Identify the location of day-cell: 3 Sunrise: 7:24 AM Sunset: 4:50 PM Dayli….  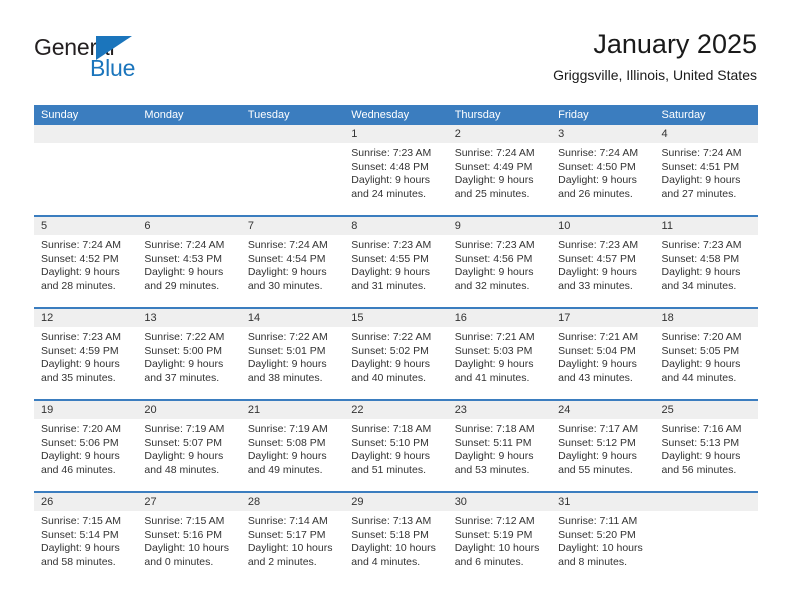
(603, 170).